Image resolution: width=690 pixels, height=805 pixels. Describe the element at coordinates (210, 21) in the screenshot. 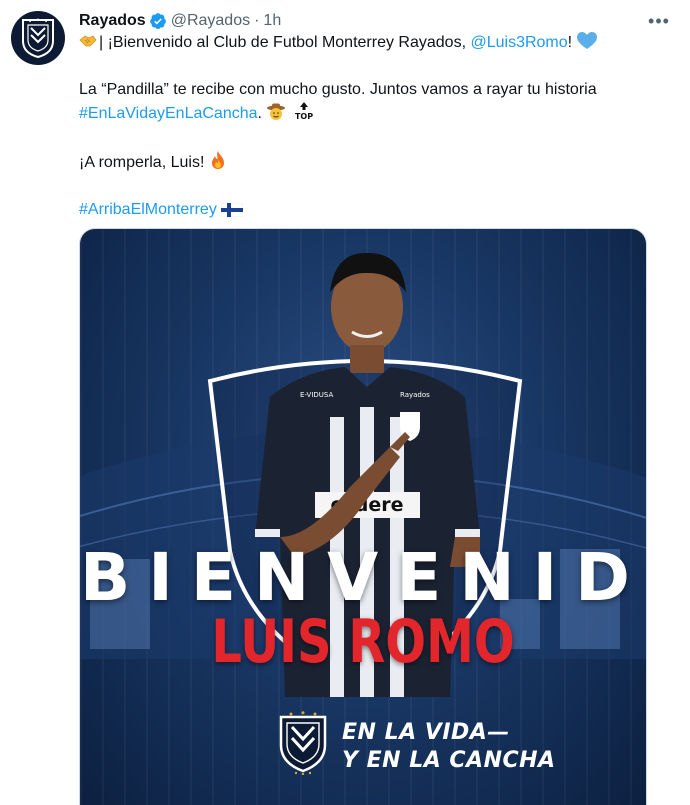

I see `handle: @Rayados` at that location.